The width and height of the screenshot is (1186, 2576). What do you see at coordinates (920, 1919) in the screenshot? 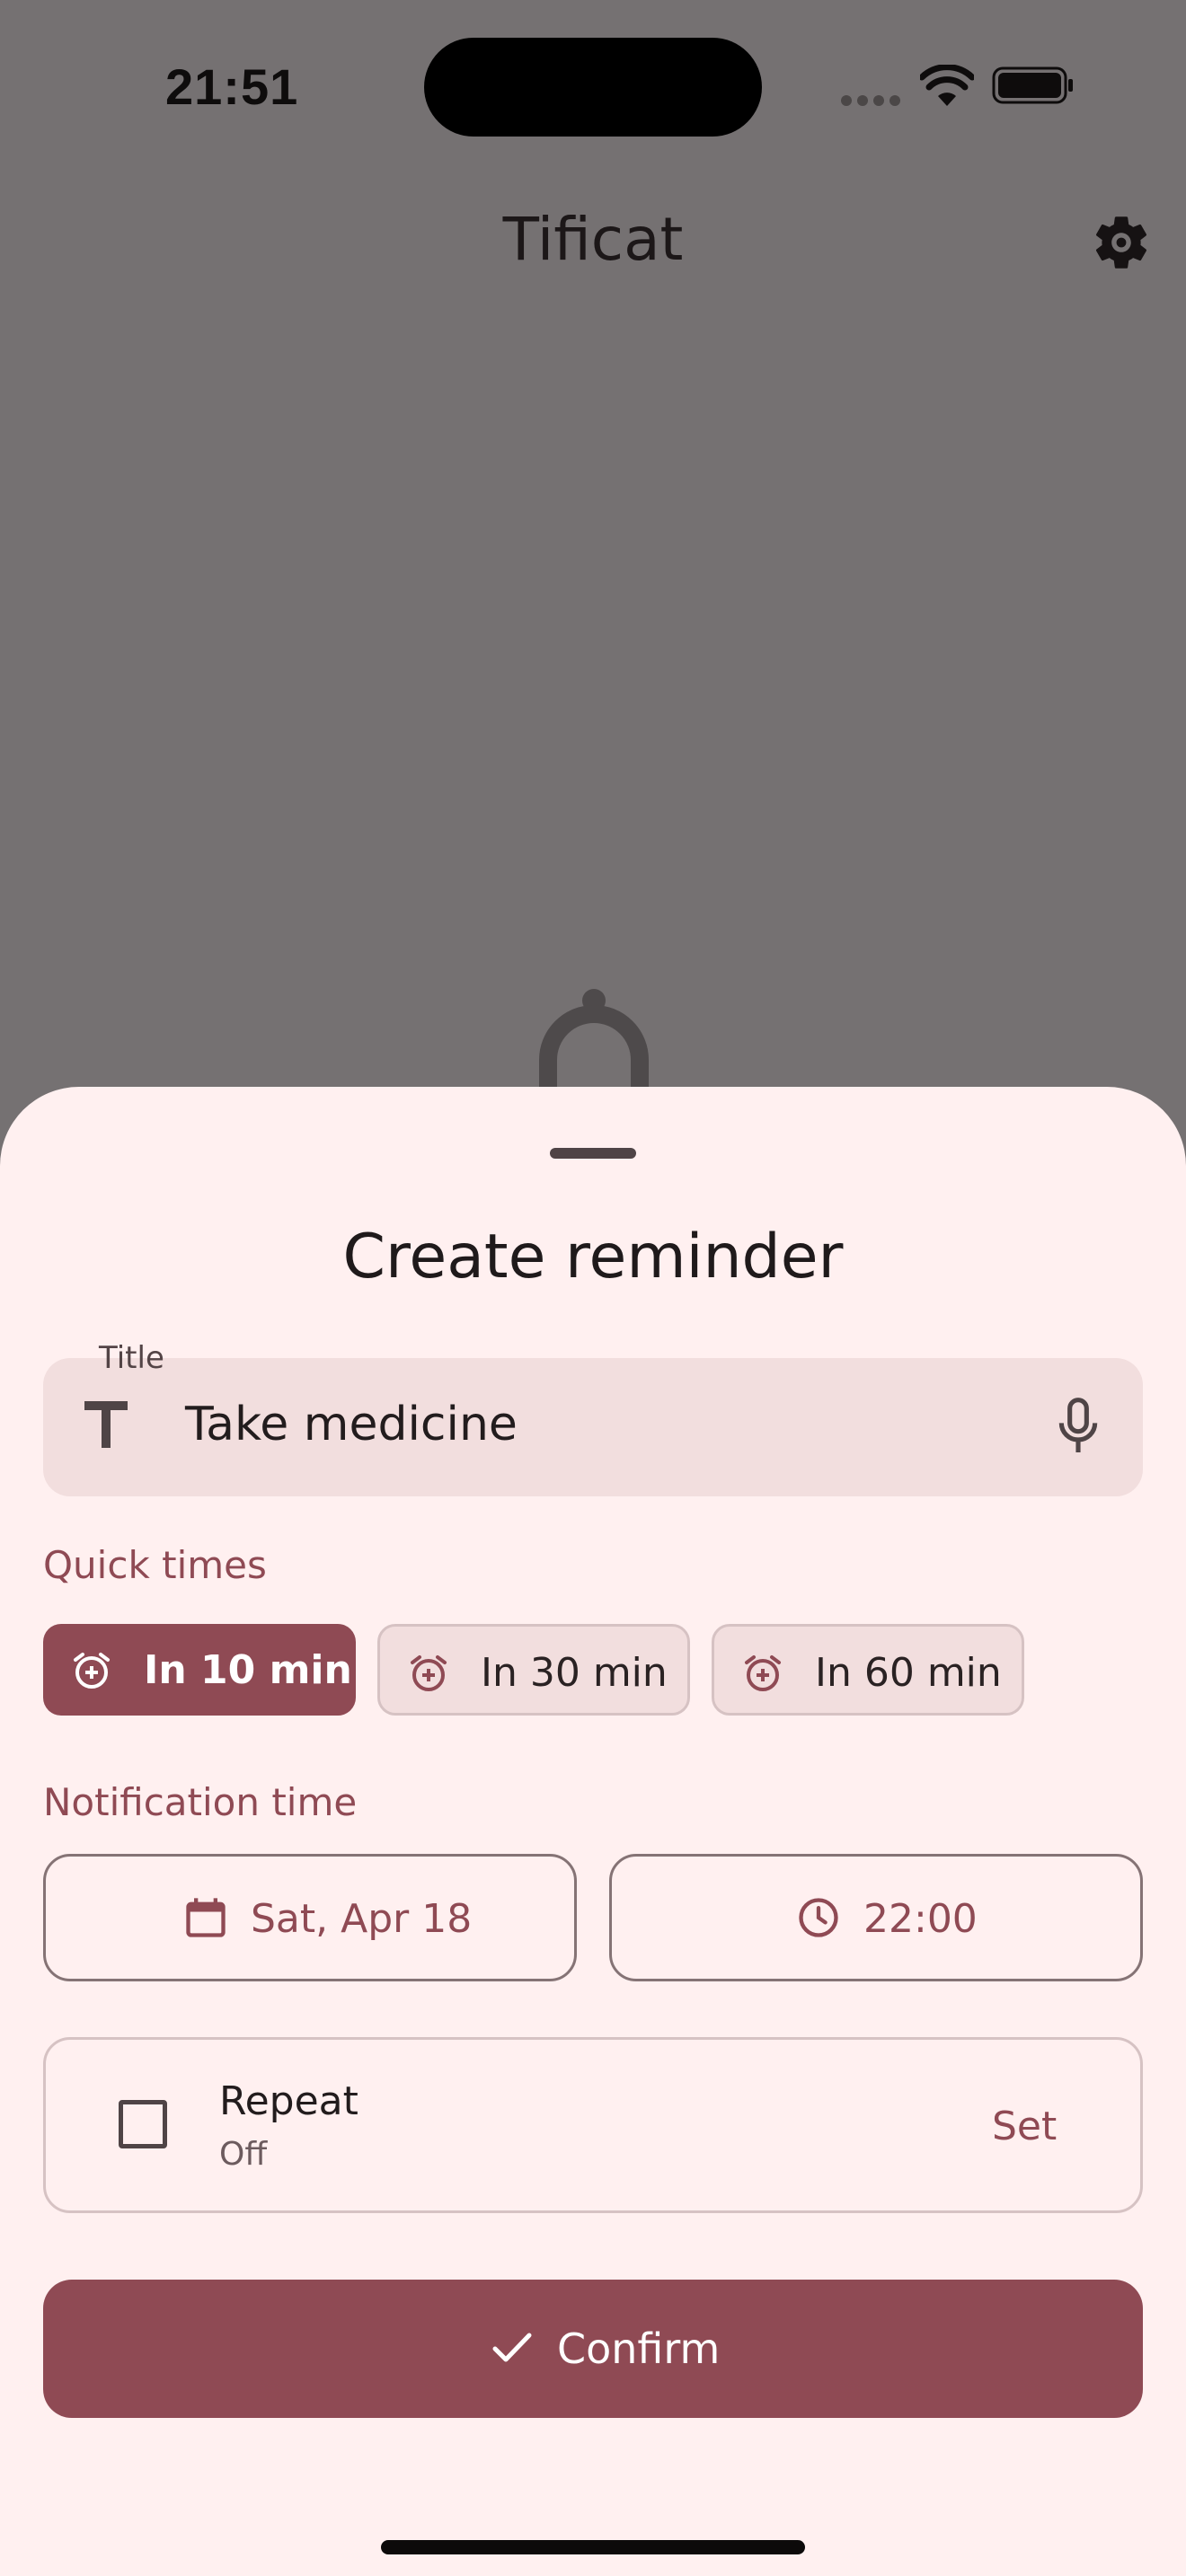
I see `time-value: 22:00` at bounding box center [920, 1919].